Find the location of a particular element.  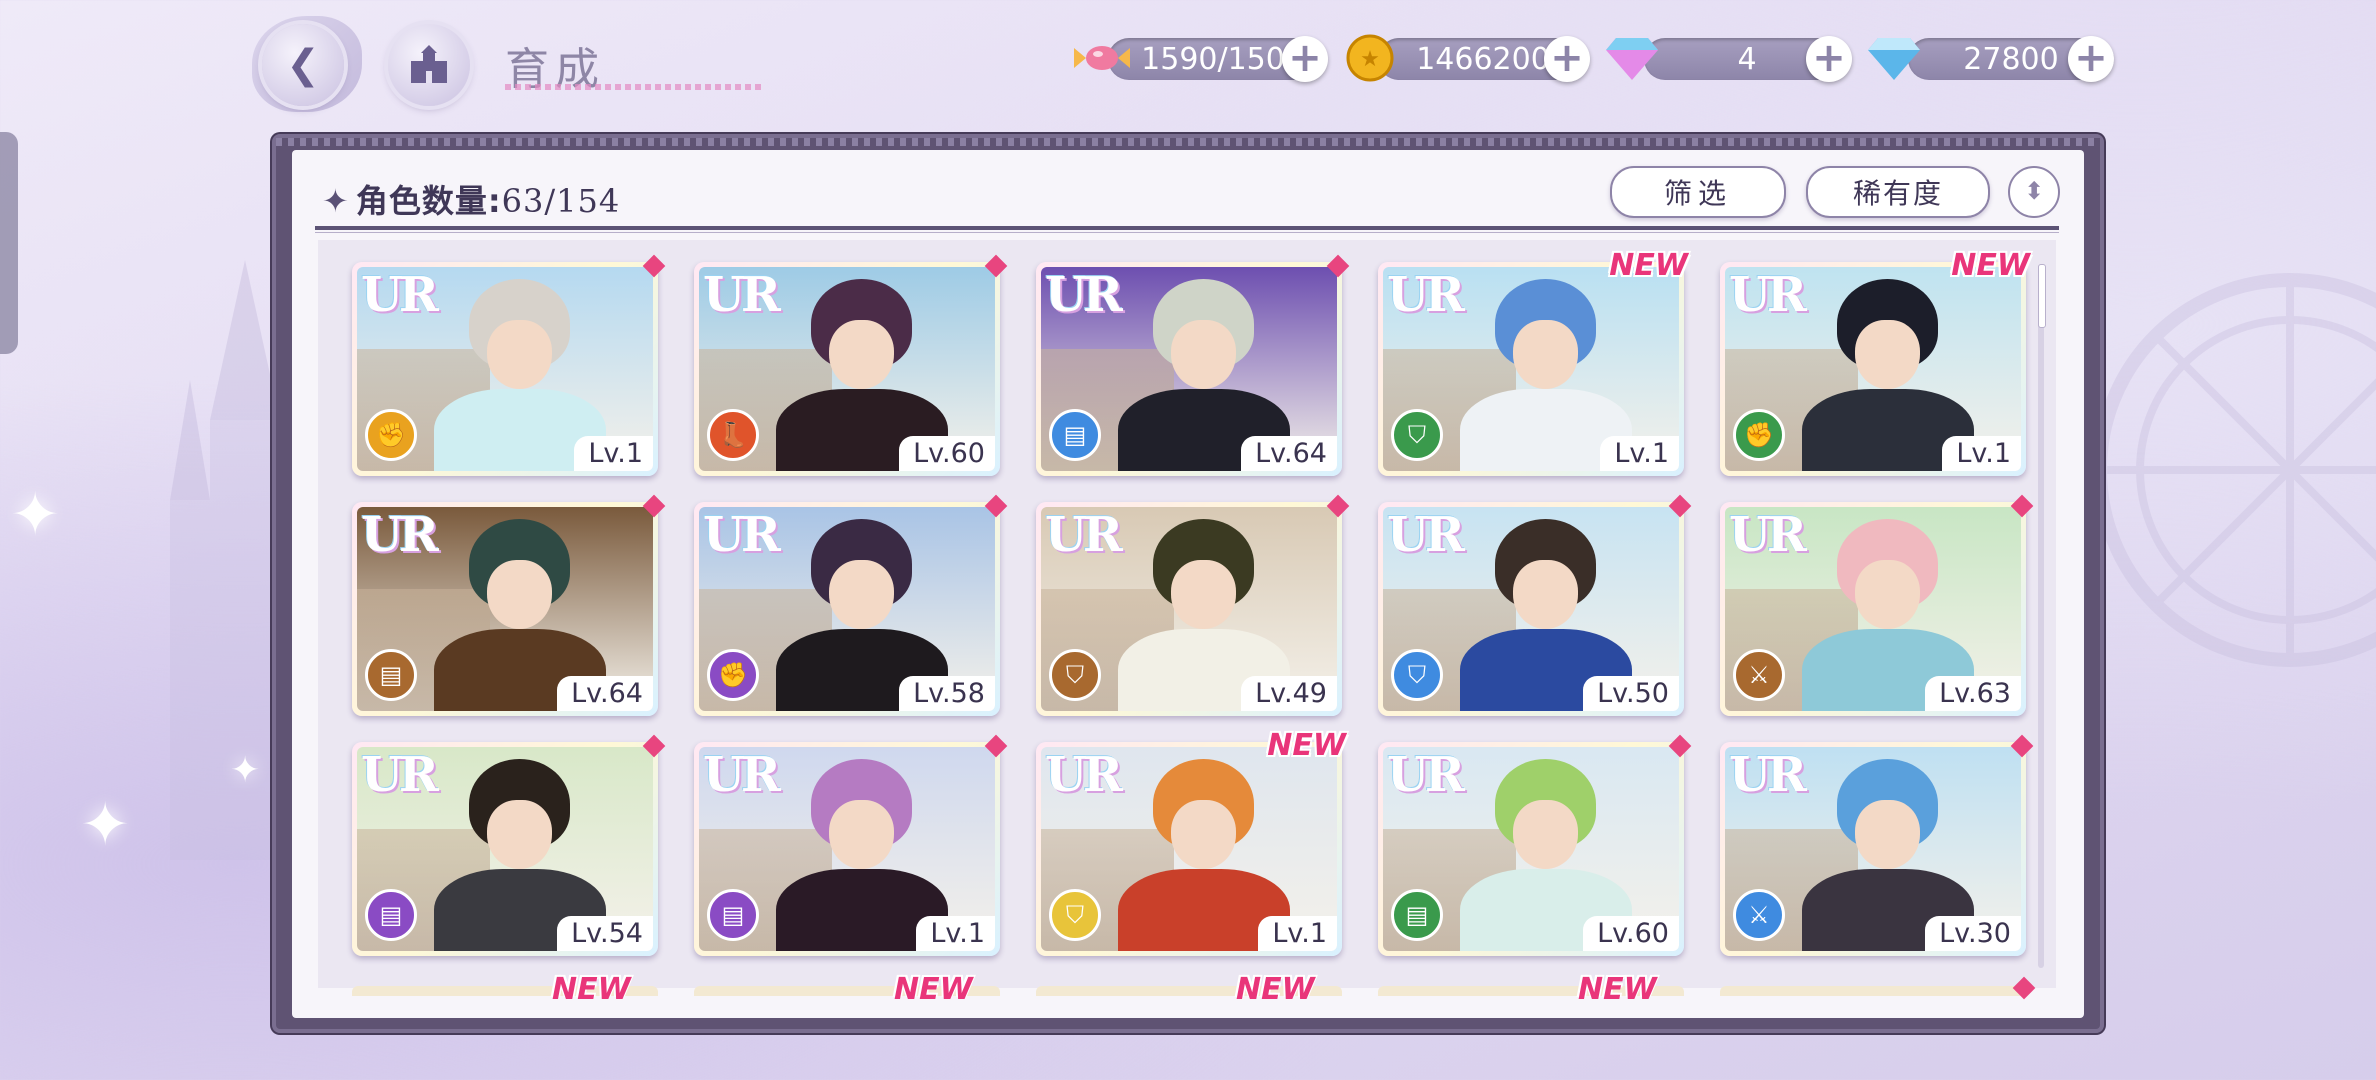

back-arrow-icon: ❮ is located at coordinates (303, 65).